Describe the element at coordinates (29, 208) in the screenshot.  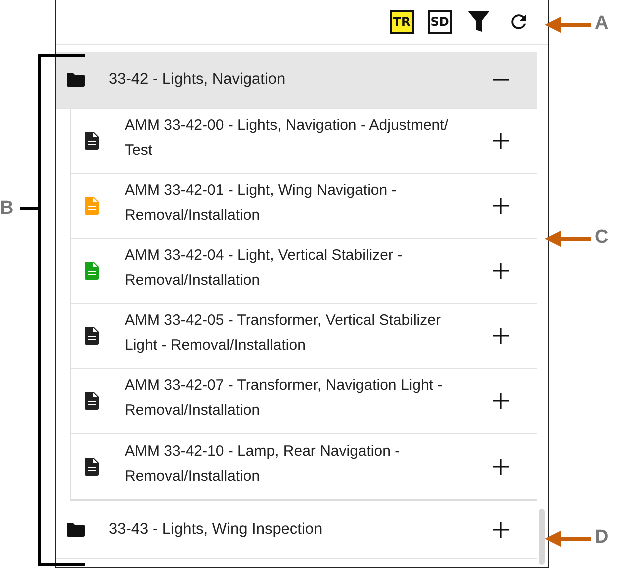
I see `bracket-tick` at that location.